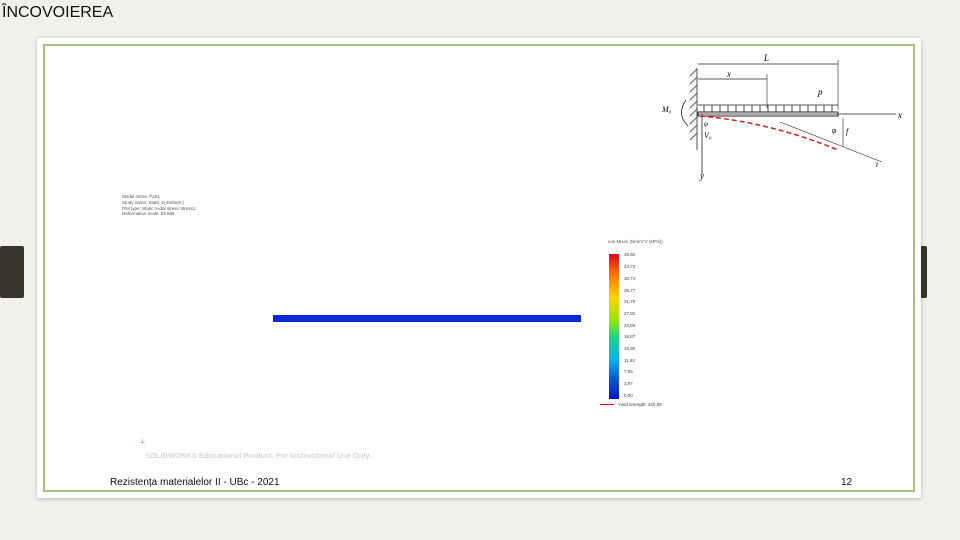 The width and height of the screenshot is (960, 540). What do you see at coordinates (847, 482) in the screenshot?
I see `page-number: 12` at bounding box center [847, 482].